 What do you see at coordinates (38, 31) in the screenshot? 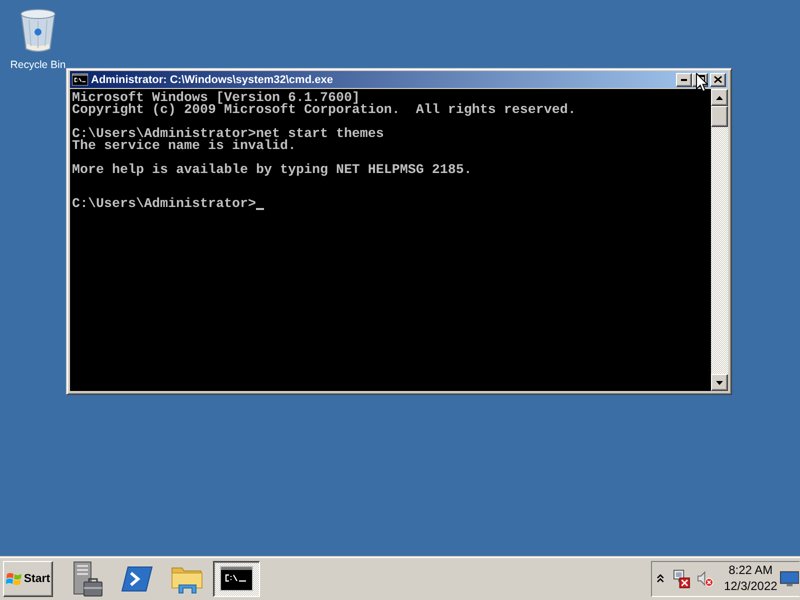
I see `recycle-bin-icon` at bounding box center [38, 31].